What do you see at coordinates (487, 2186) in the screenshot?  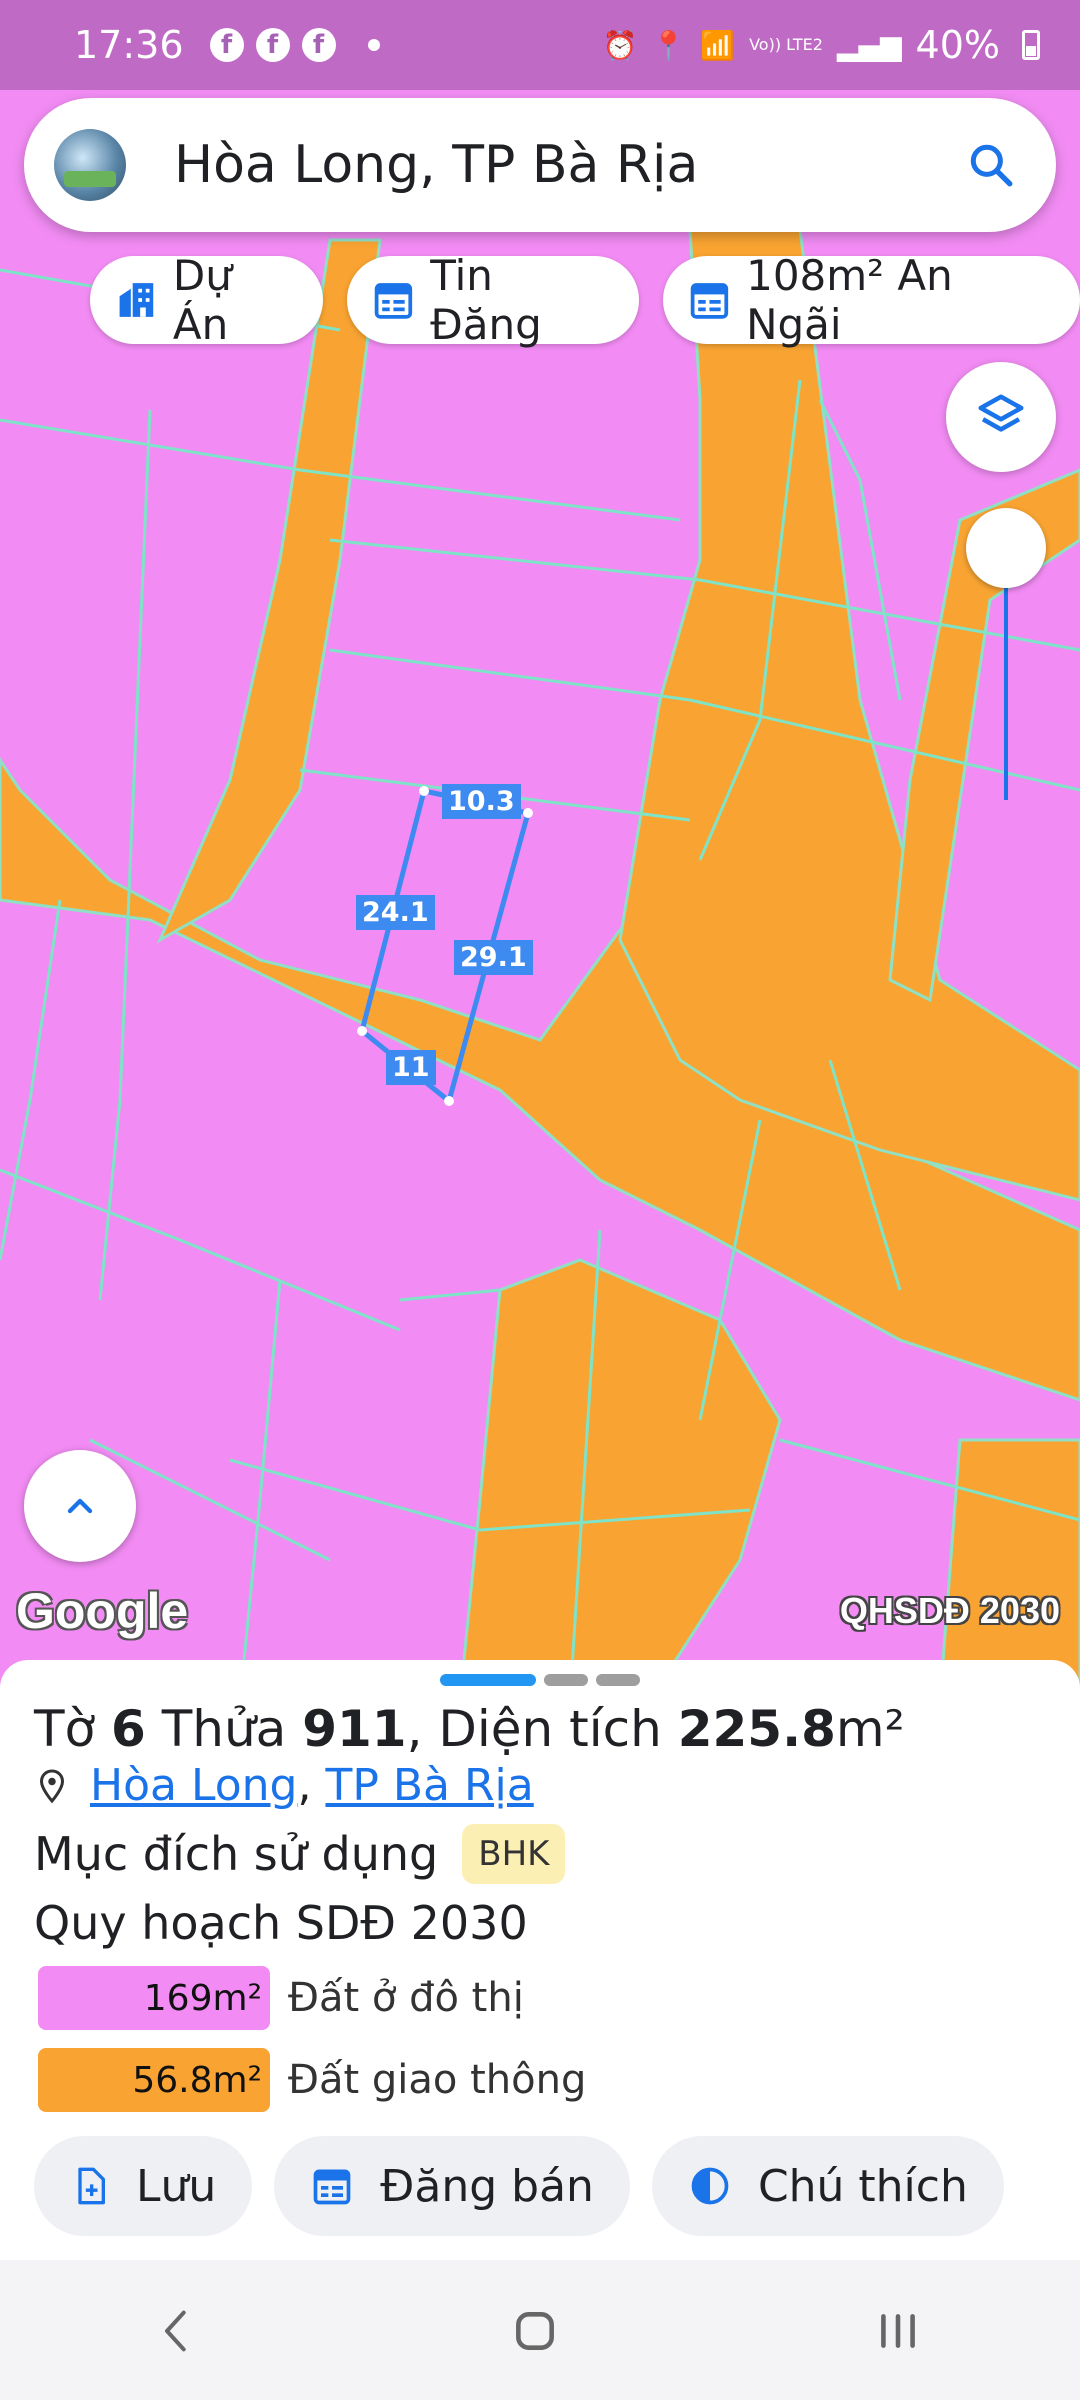 I see `post-sale-label: Đăng bán` at bounding box center [487, 2186].